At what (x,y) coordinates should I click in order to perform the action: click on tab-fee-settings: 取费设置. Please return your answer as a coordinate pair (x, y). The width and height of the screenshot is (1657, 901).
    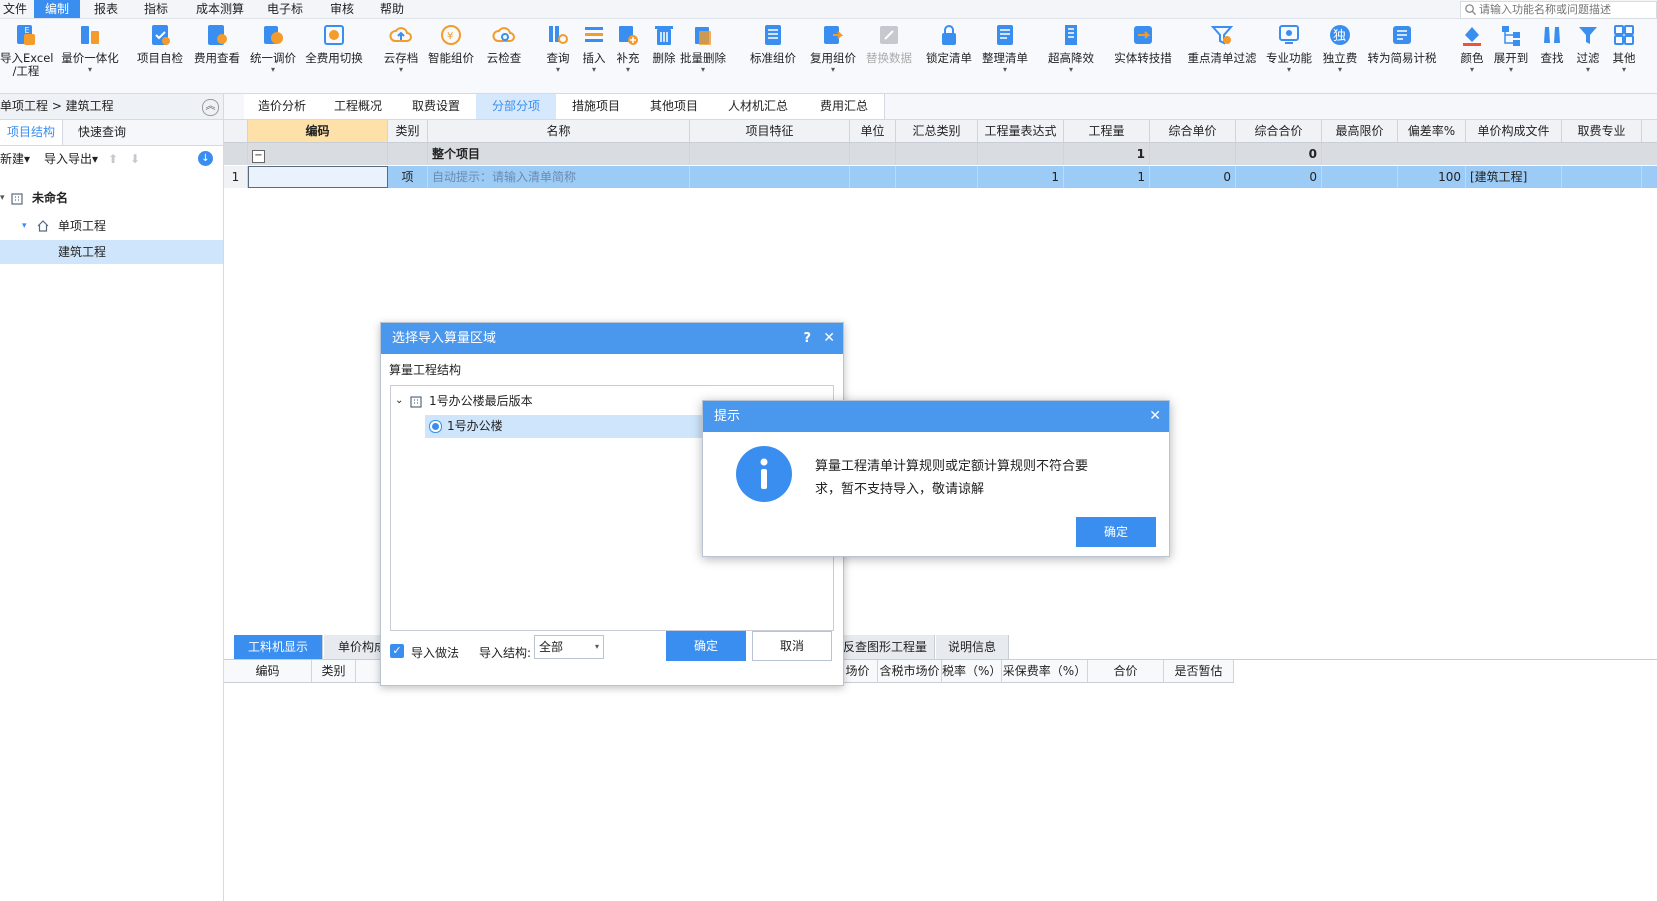
    Looking at the image, I should click on (436, 106).